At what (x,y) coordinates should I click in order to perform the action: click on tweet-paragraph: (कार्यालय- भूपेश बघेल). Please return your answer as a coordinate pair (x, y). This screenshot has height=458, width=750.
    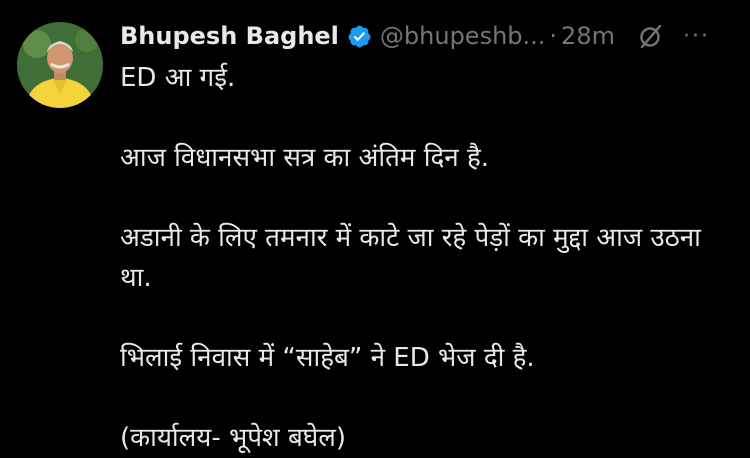
    Looking at the image, I should click on (233, 438).